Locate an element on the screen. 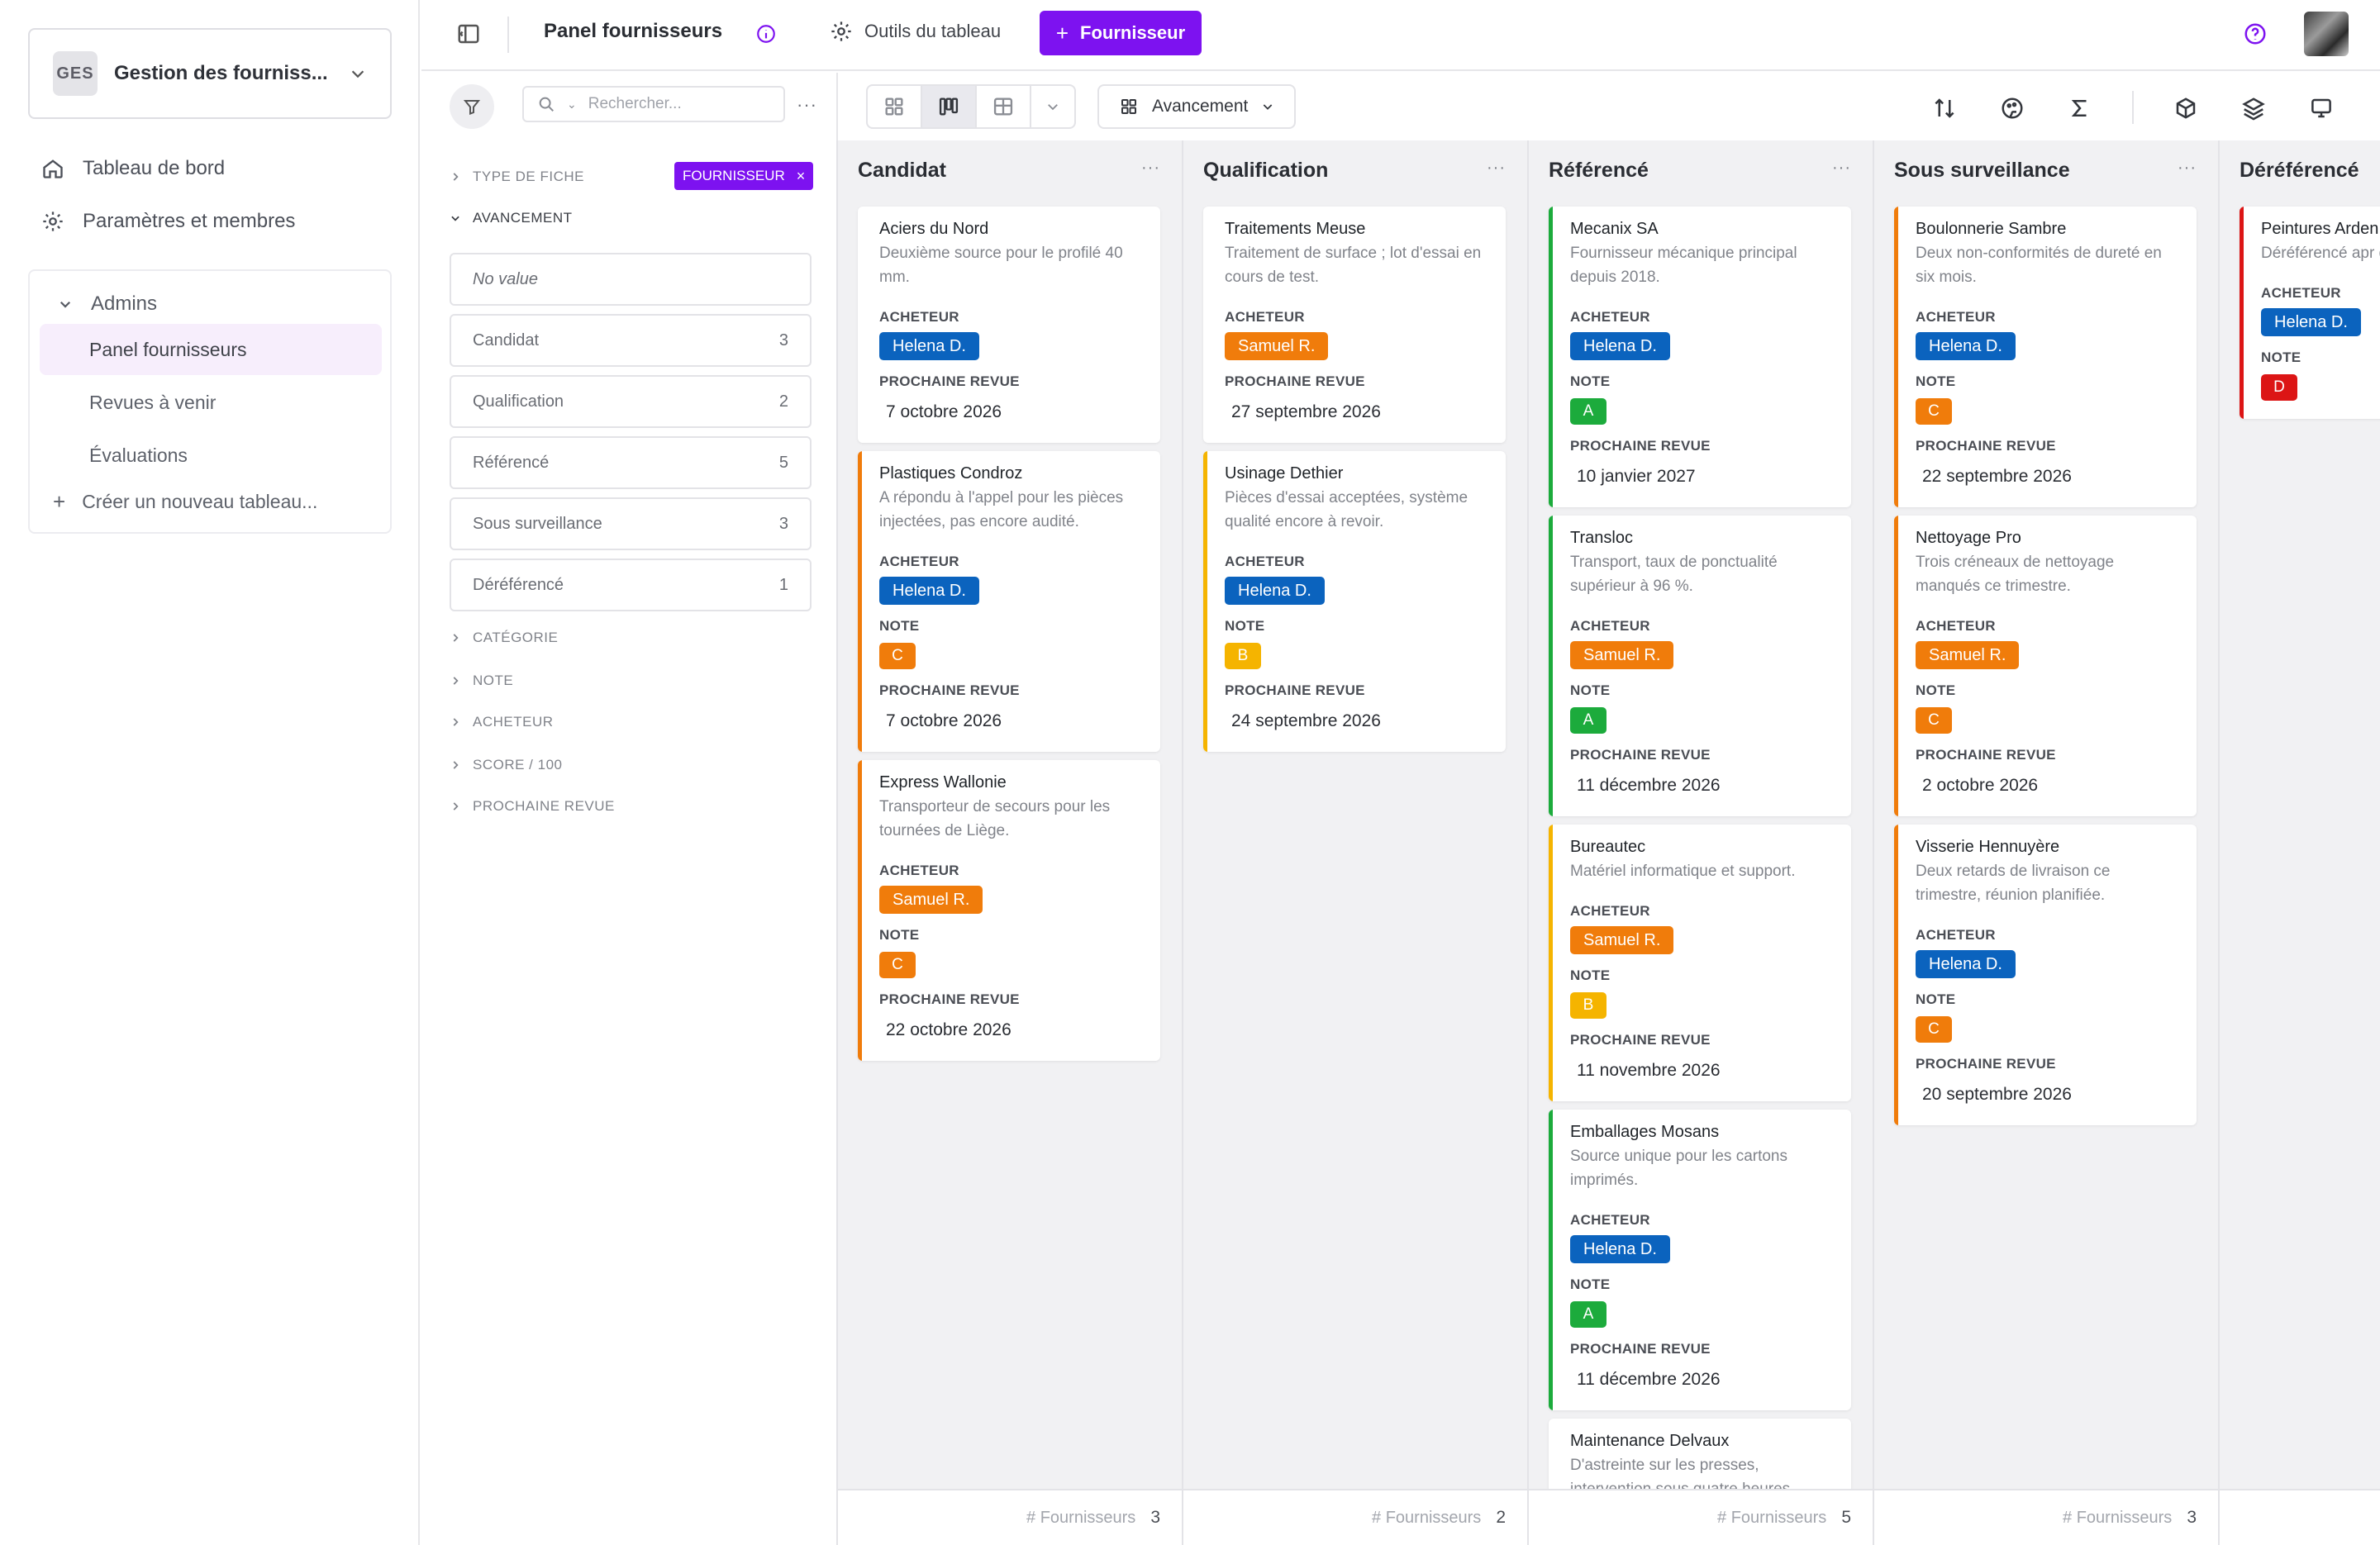  filter-section-revue: PROCHAINE REVUE is located at coordinates (532, 806).